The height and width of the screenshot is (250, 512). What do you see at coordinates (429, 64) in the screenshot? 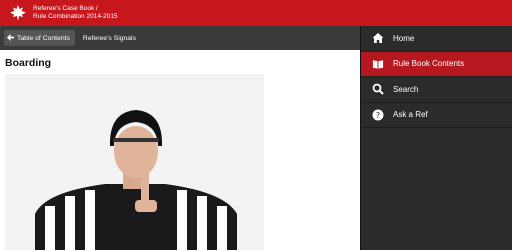
I see `drawer-item-label: Rule Book Contents` at bounding box center [429, 64].